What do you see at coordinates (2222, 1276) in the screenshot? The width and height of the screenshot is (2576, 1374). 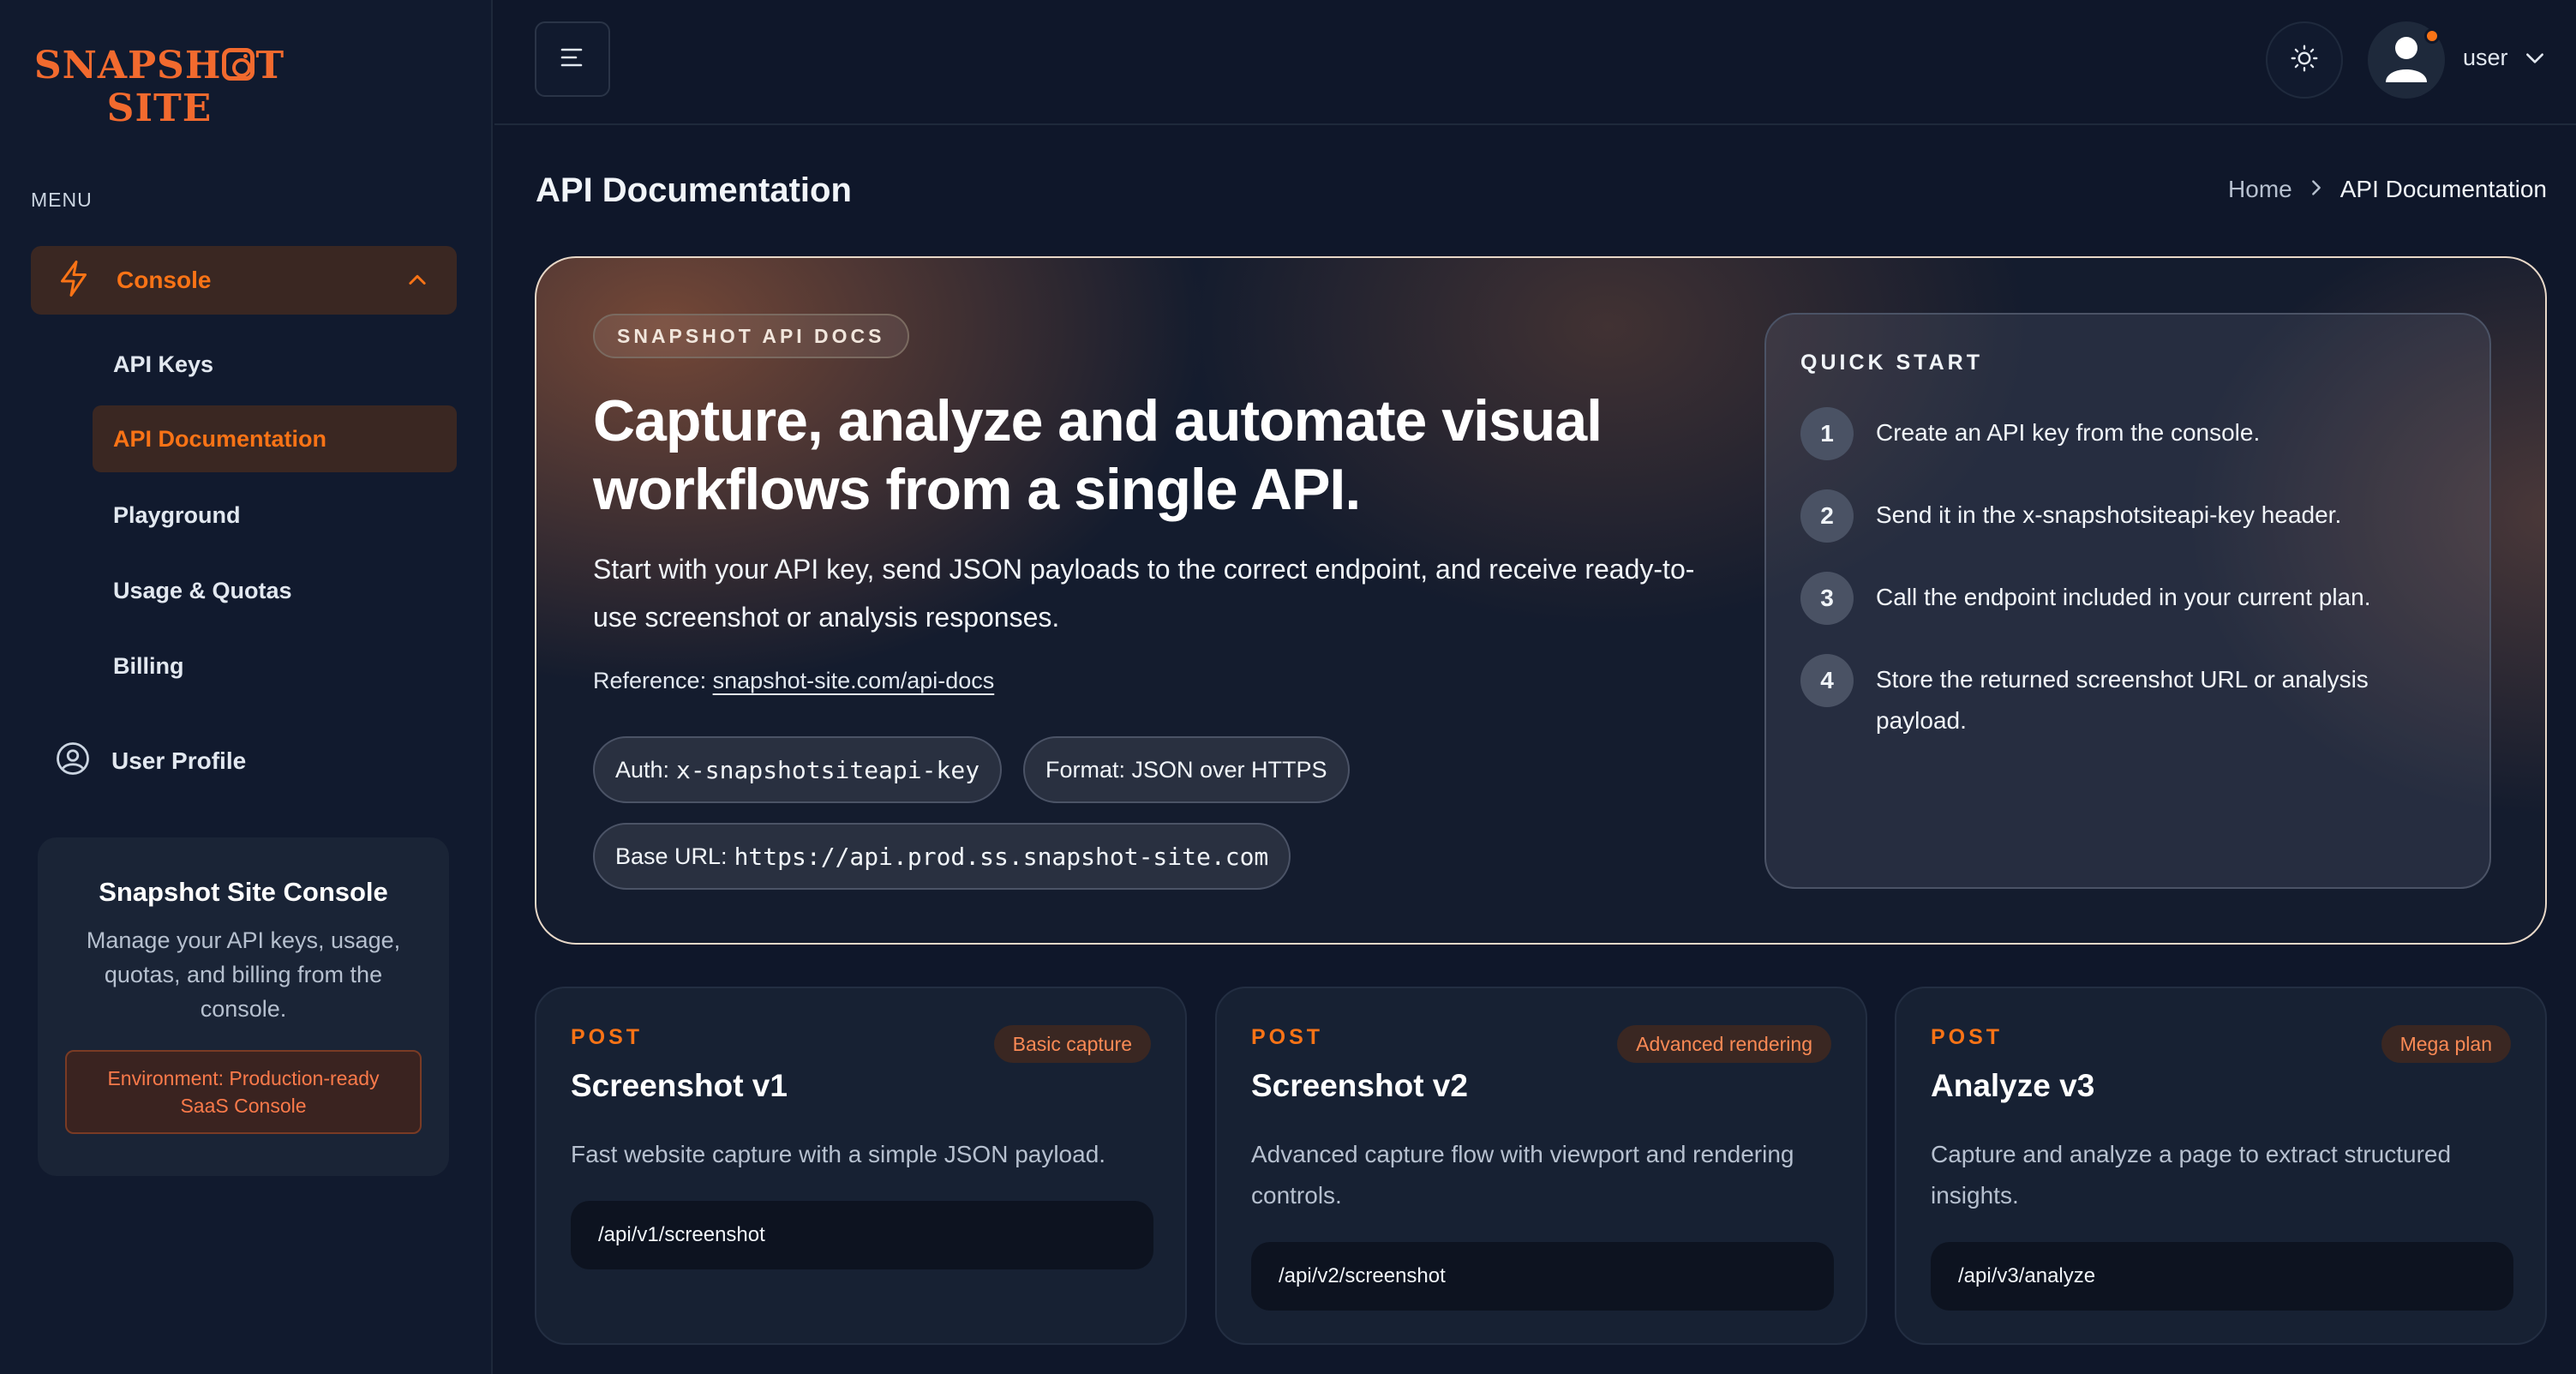 I see `endpoint-path: /api/v3/analyze` at bounding box center [2222, 1276].